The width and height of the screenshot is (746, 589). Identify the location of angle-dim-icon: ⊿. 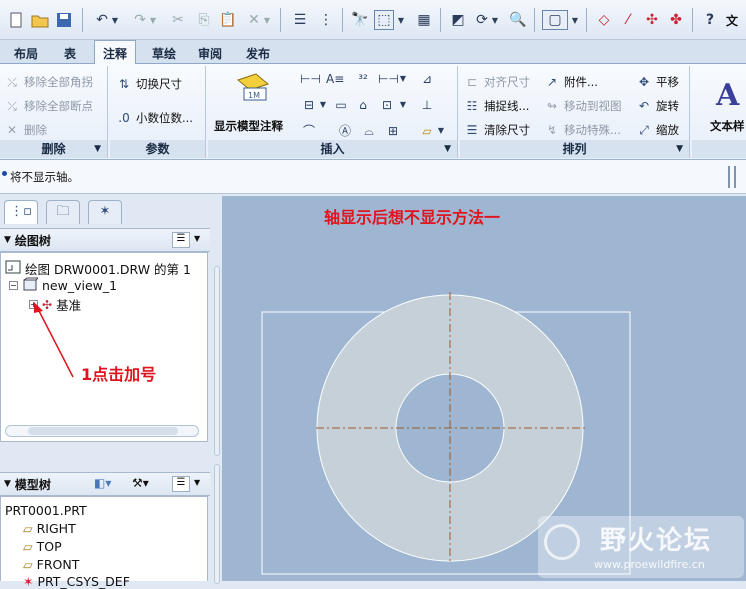
(427, 79).